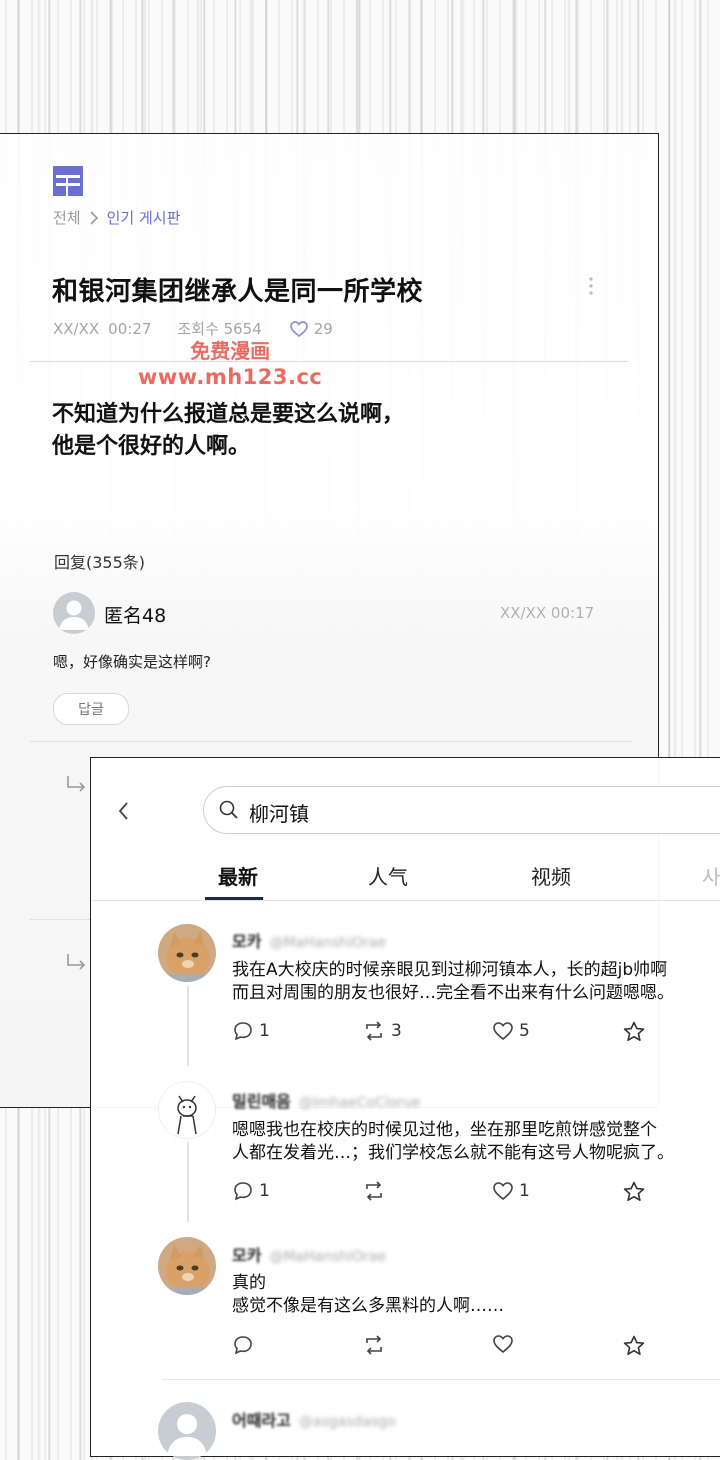 Image resolution: width=720 pixels, height=1460 pixels. I want to click on comment-author: 匿名48, so click(135, 616).